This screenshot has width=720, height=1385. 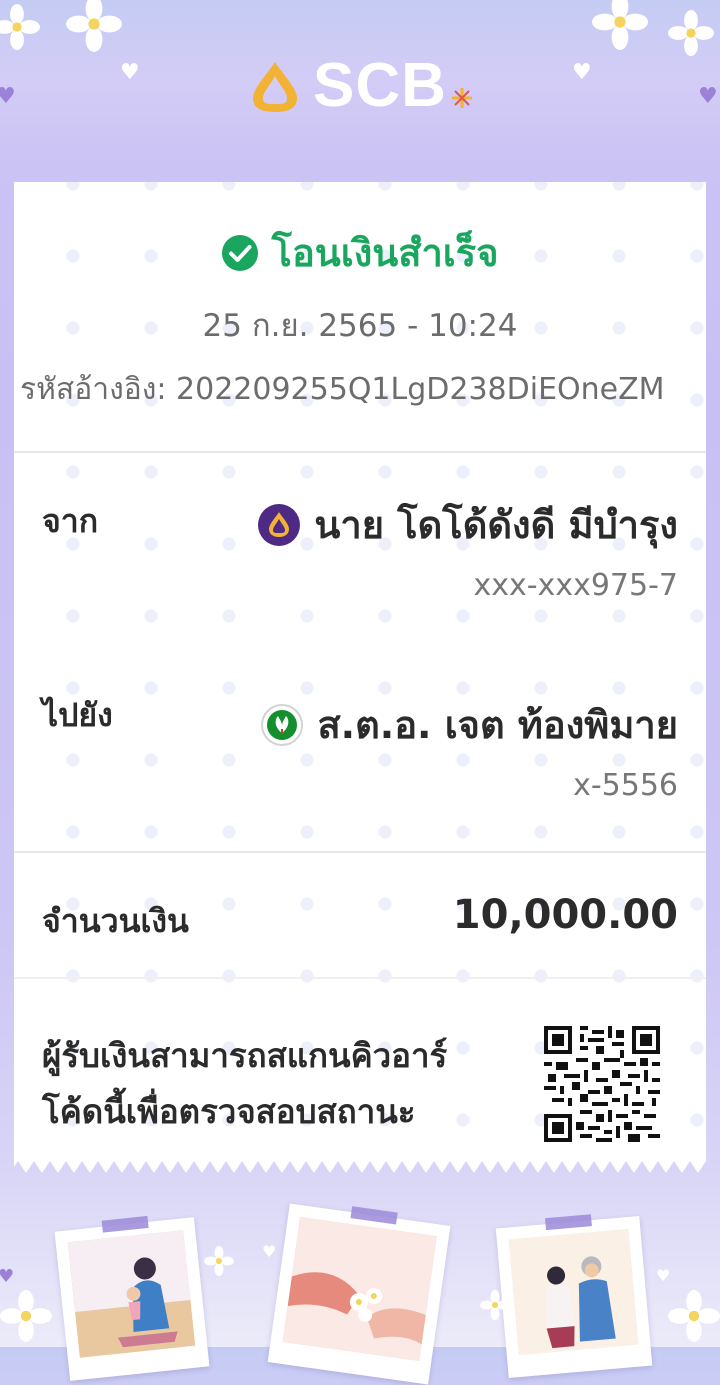 What do you see at coordinates (385, 253) in the screenshot?
I see `status-text: โอนเงินสำเร็จ` at bounding box center [385, 253].